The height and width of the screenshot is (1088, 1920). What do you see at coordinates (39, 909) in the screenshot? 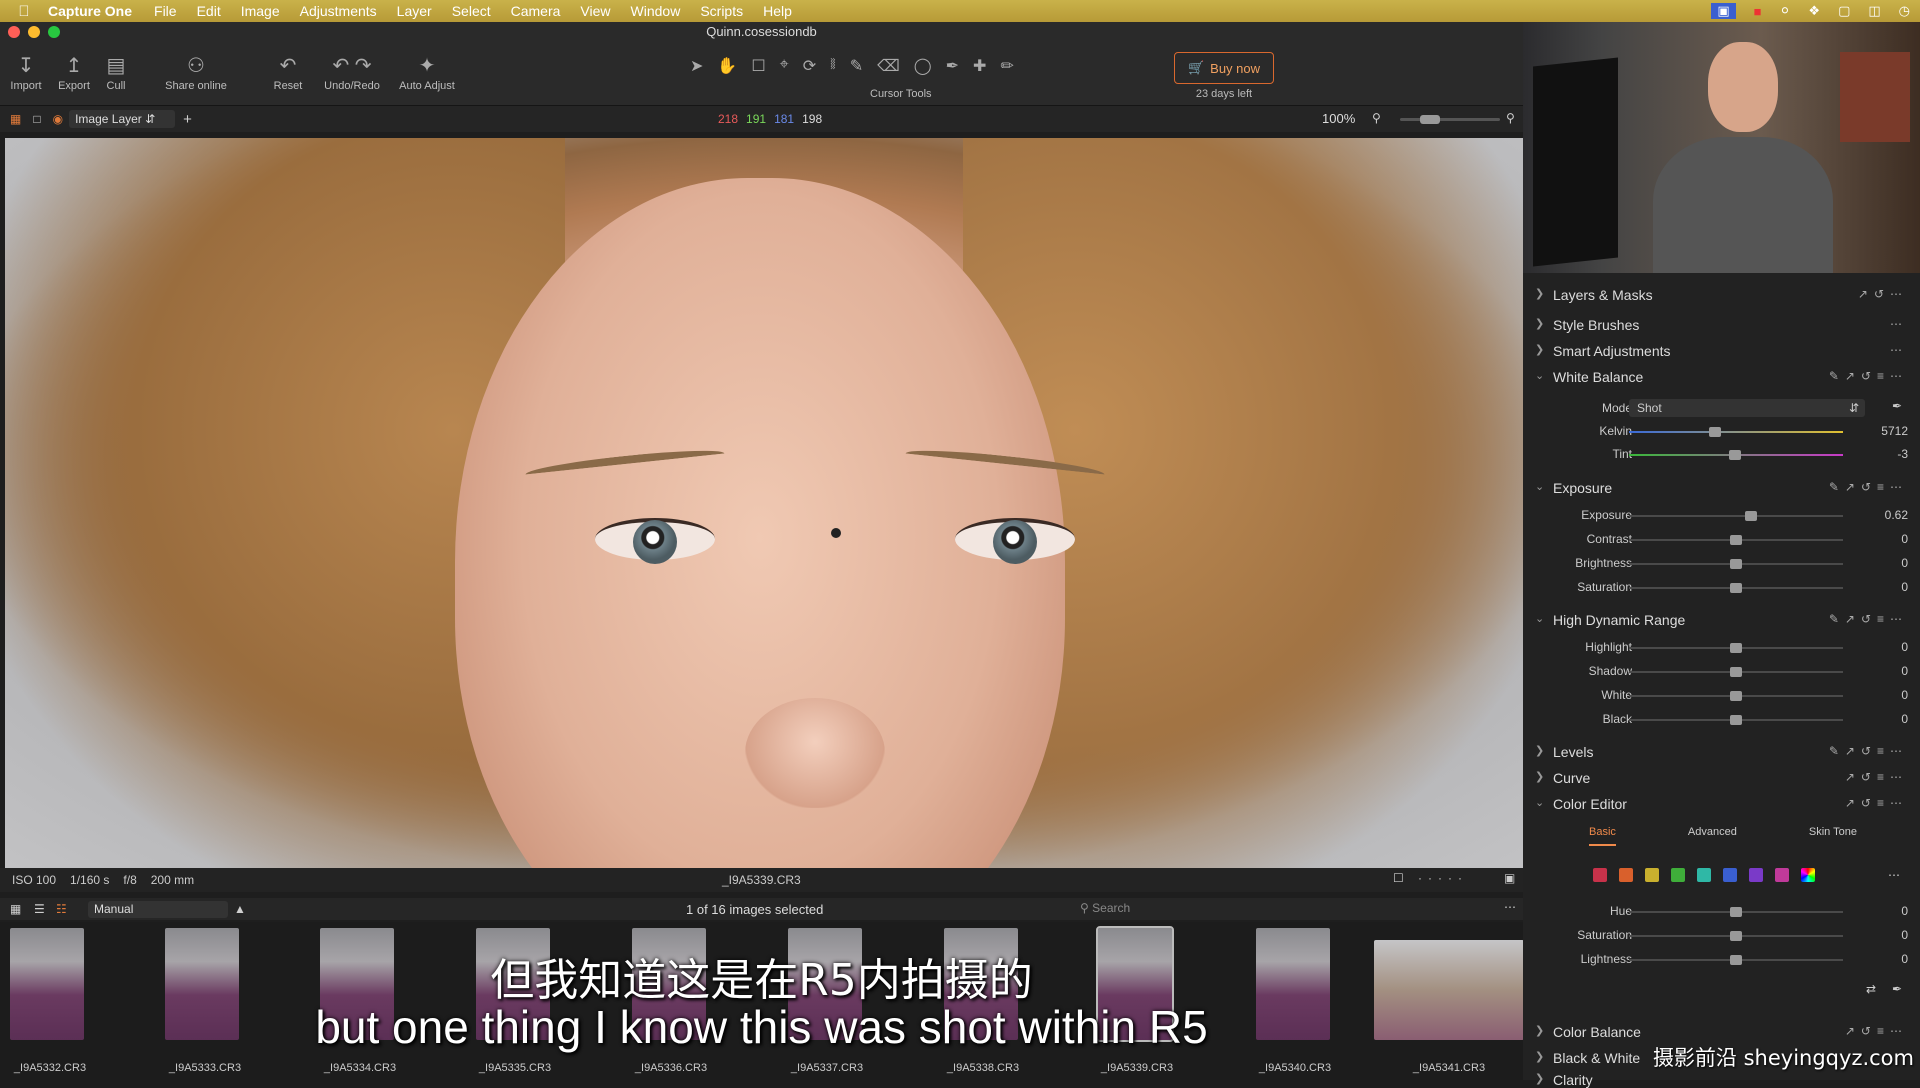
I see `list-browser-icon: ☰` at bounding box center [39, 909].